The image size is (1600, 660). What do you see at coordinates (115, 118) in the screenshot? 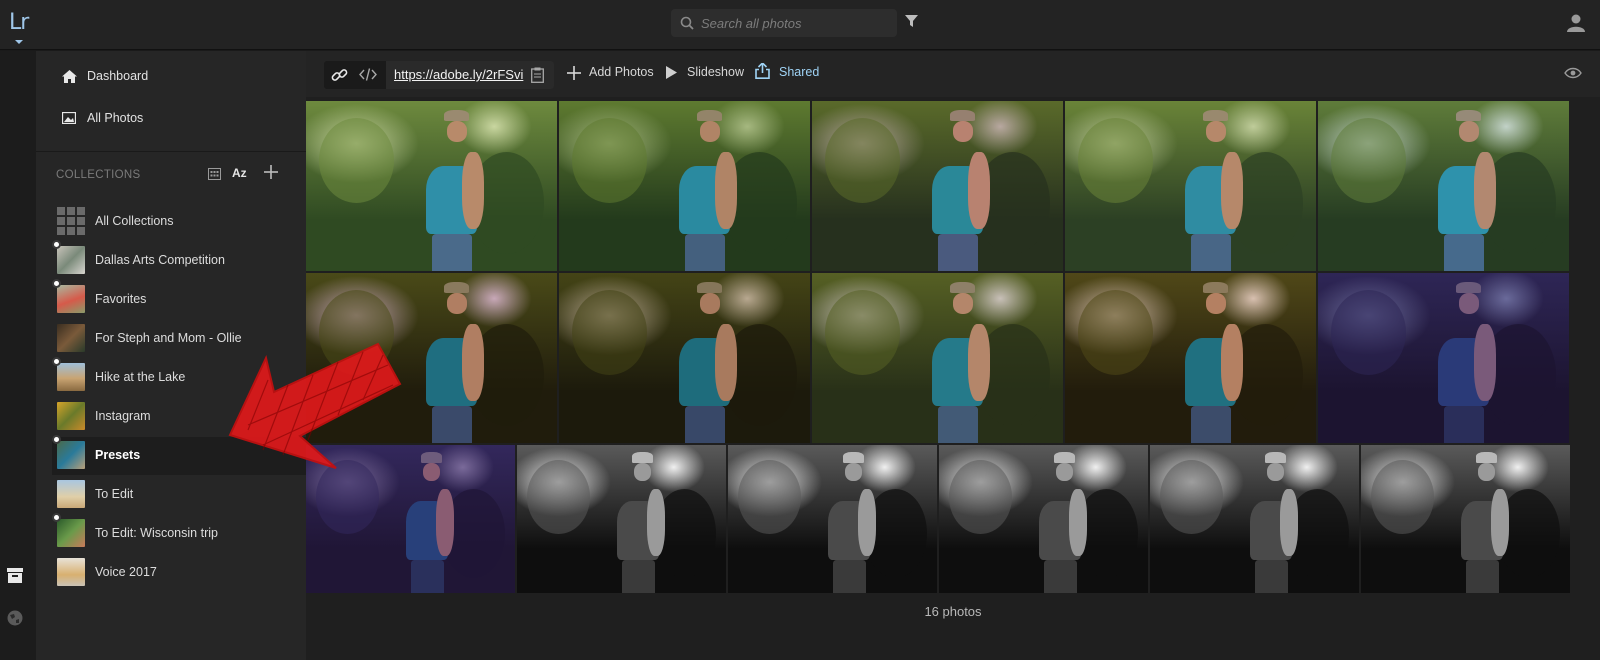
I see `sidebar-item-label: All Photos` at bounding box center [115, 118].